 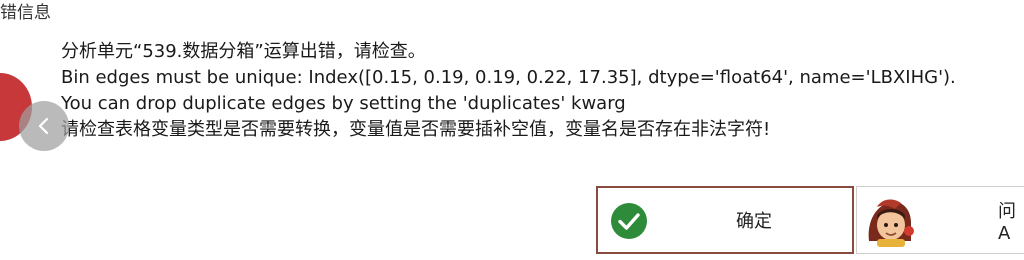 I want to click on check-circle-icon, so click(x=629, y=221).